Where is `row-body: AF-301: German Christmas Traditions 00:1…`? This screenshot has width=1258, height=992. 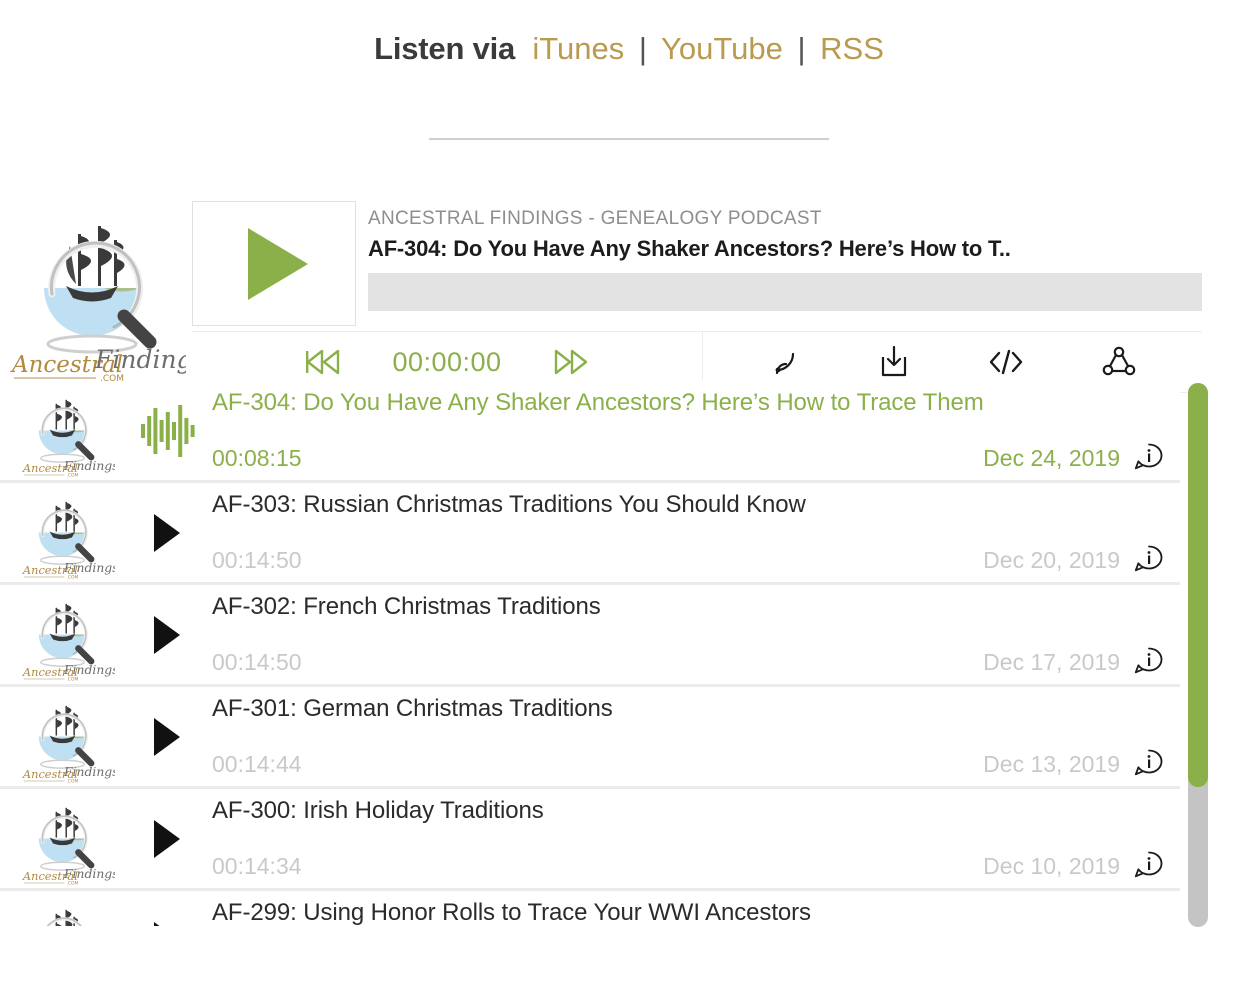
row-body: AF-301: German Christmas Traditions 00:1… is located at coordinates (696, 736).